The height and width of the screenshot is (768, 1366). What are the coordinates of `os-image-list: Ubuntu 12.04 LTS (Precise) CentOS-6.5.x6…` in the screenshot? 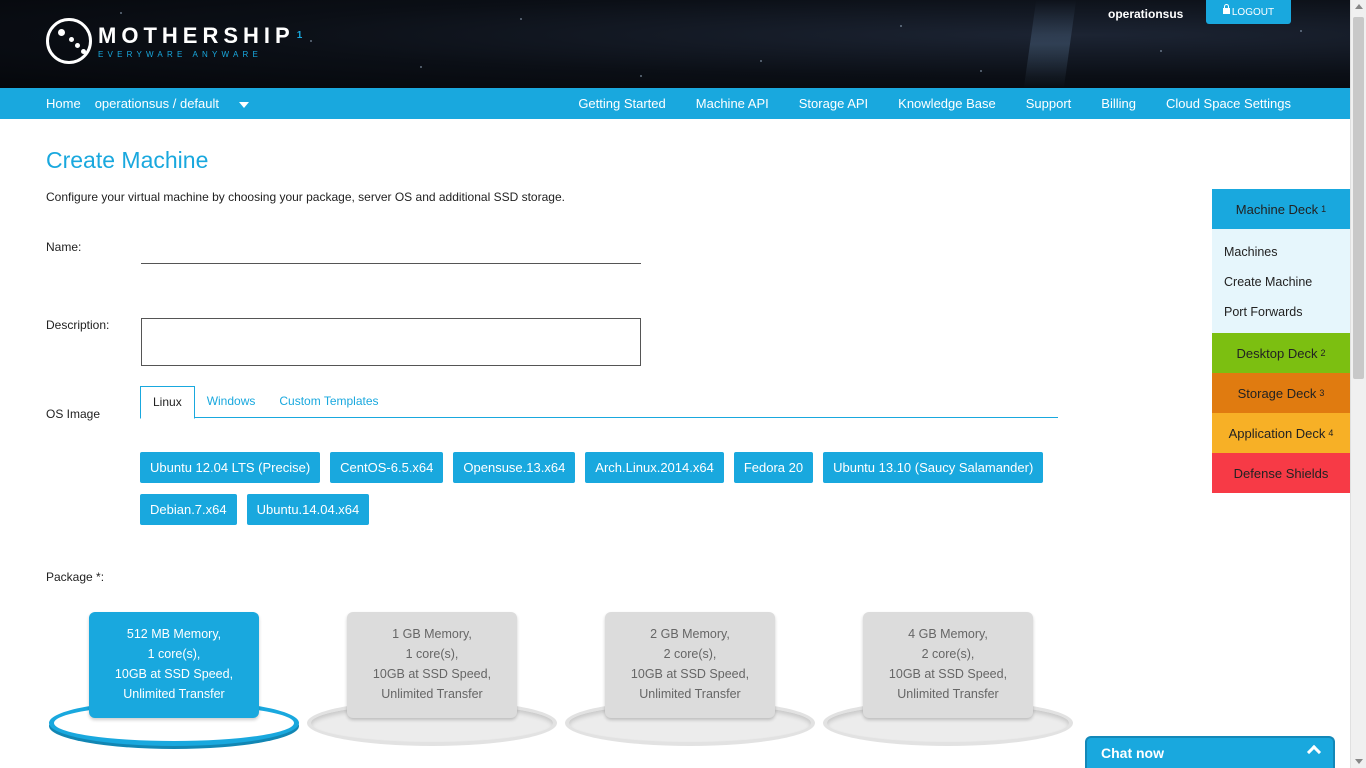 It's located at (600, 494).